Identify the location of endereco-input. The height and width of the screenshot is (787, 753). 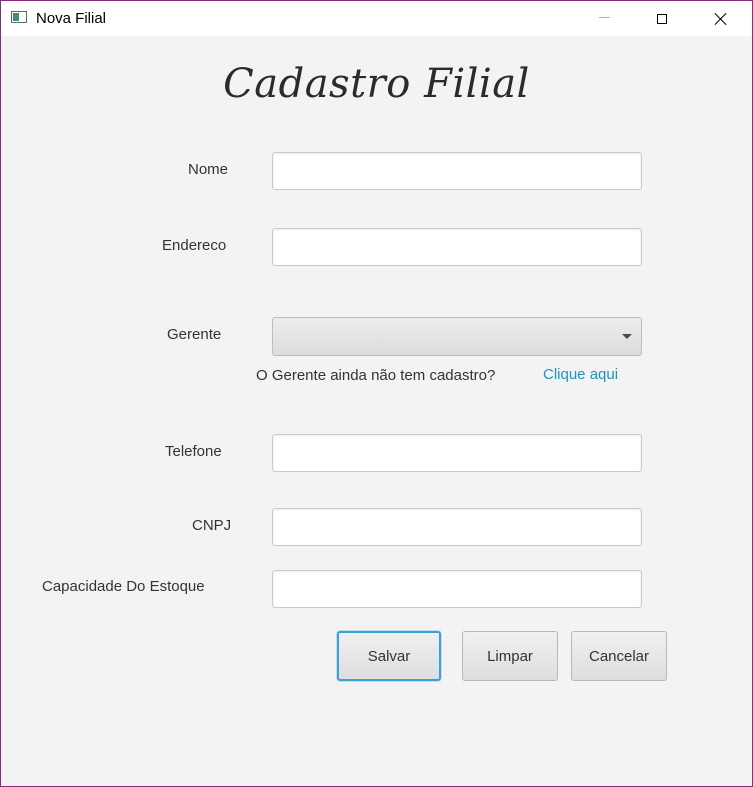
(457, 247).